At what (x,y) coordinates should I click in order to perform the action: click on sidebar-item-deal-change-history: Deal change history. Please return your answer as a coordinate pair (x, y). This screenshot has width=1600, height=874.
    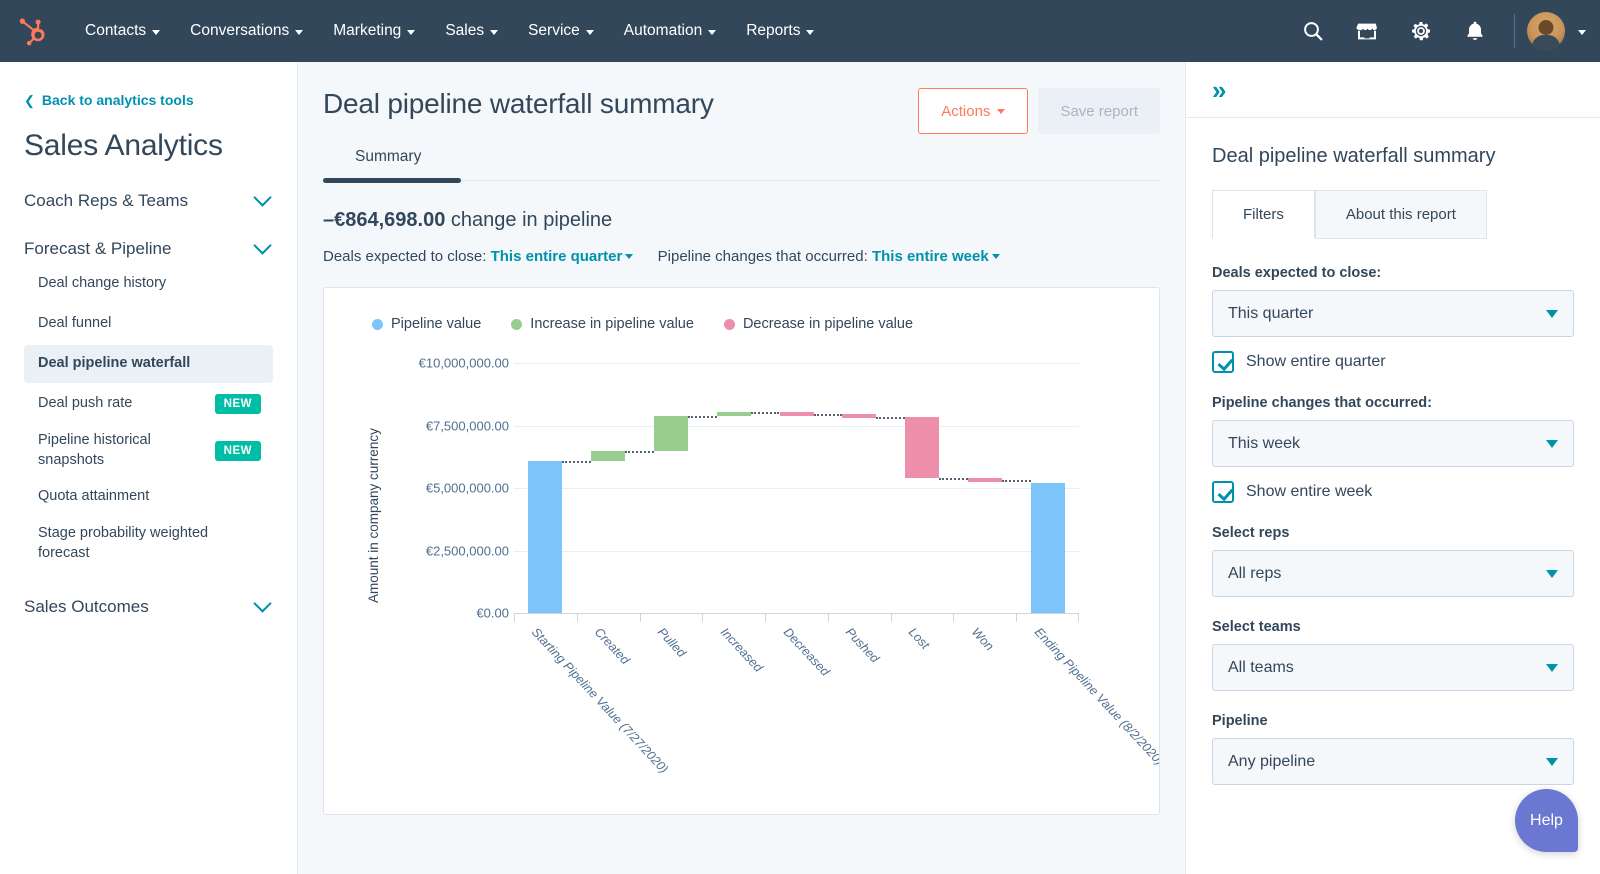
    Looking at the image, I should click on (148, 284).